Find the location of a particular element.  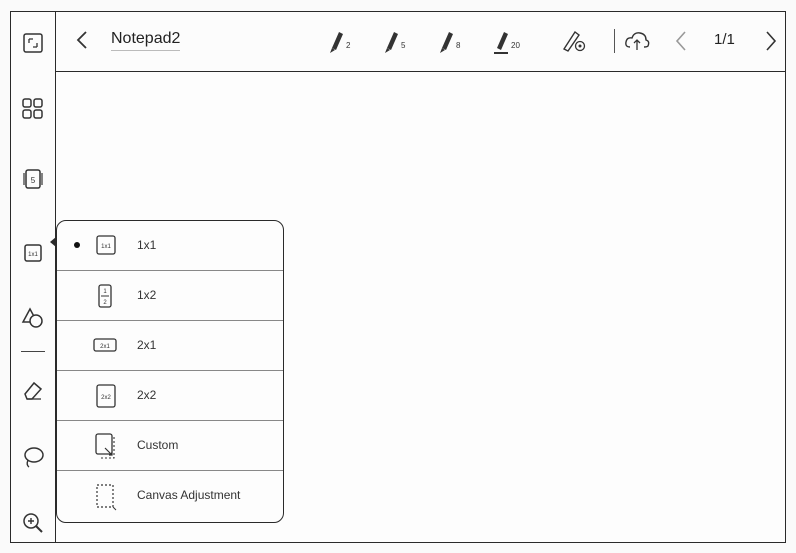

custom-layout-icon is located at coordinates (106, 448).